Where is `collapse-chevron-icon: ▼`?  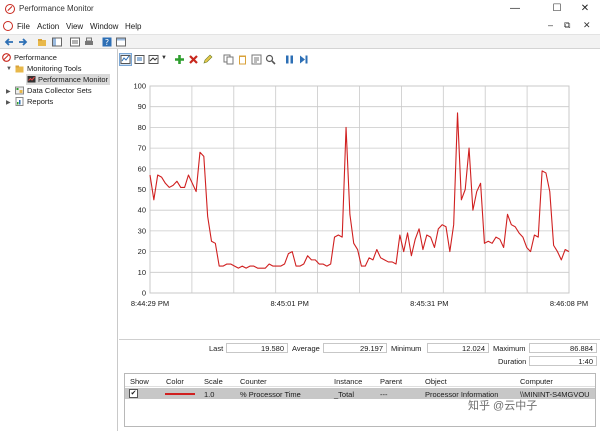
collapse-chevron-icon: ▼ is located at coordinates (9, 69).